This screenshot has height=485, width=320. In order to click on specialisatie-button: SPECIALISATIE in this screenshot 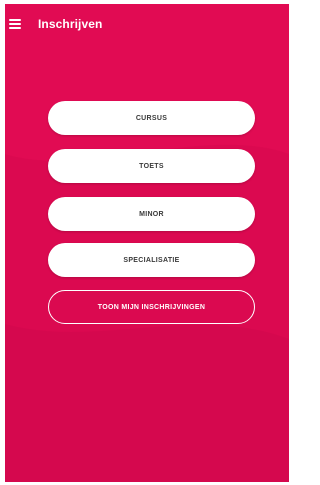, I will do `click(151, 260)`.